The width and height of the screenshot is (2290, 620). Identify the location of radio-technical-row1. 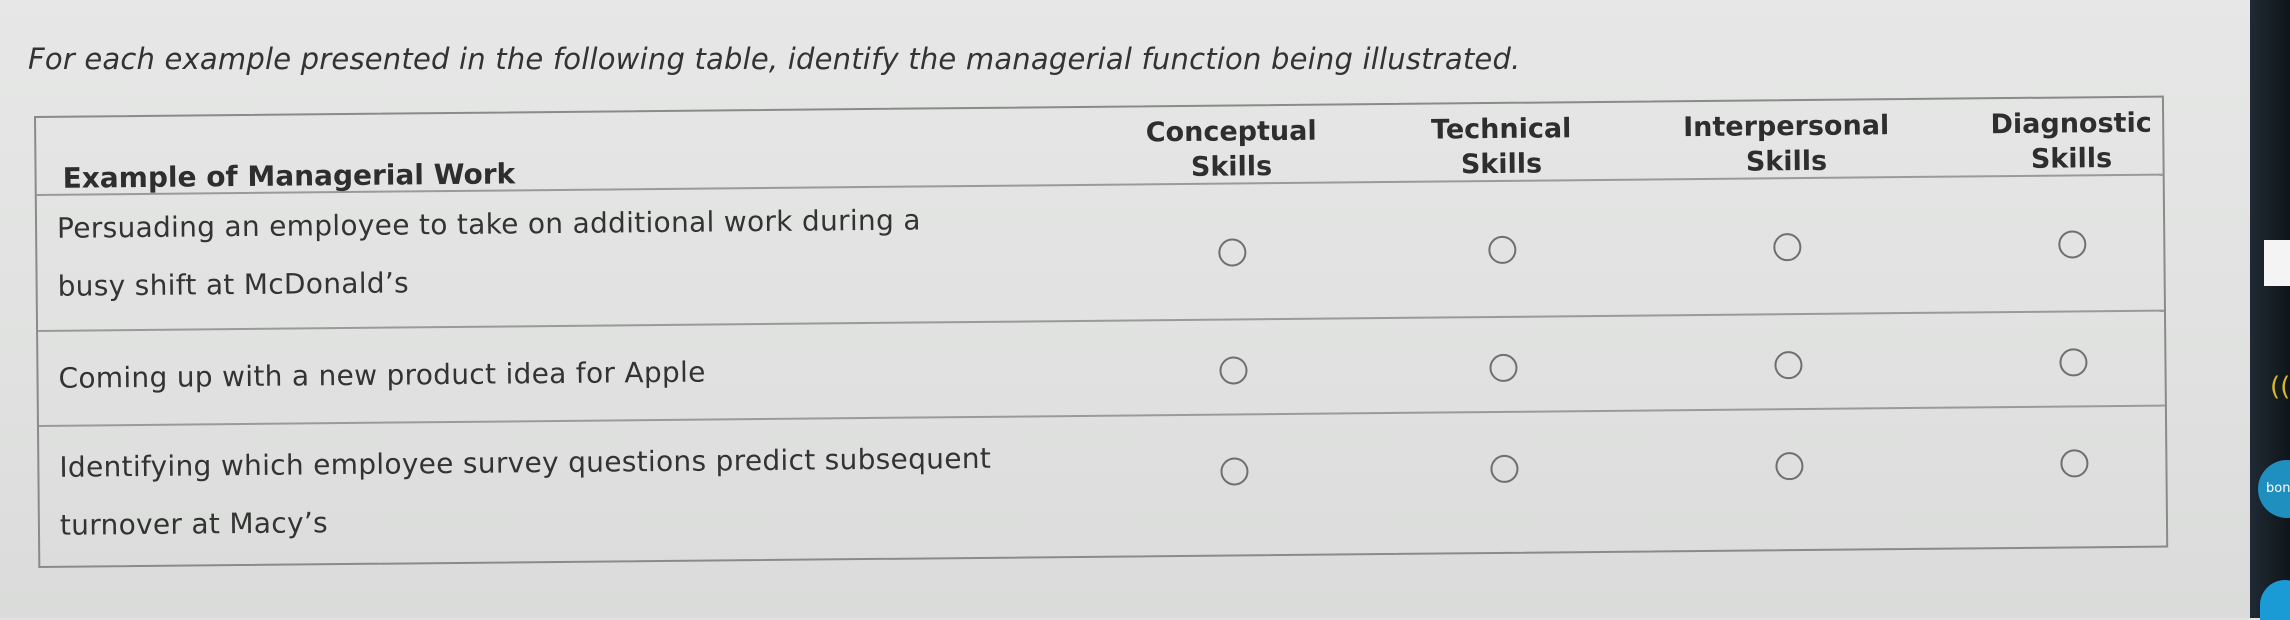
(1502, 250).